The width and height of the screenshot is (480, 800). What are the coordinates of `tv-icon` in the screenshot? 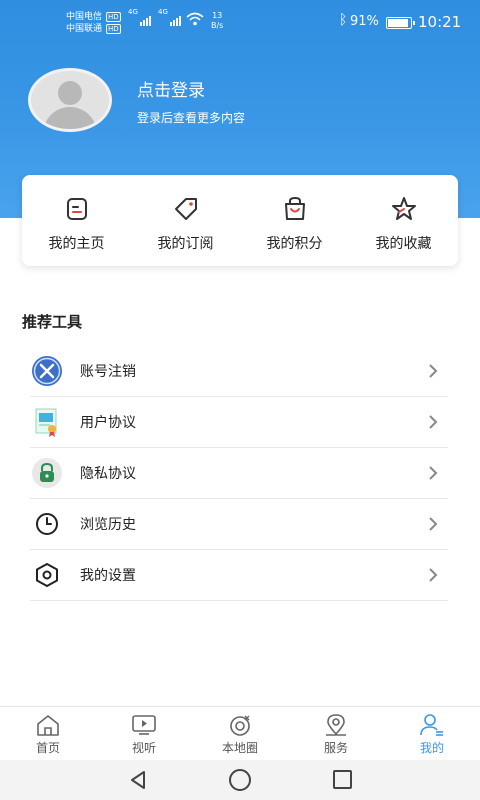 It's located at (144, 725).